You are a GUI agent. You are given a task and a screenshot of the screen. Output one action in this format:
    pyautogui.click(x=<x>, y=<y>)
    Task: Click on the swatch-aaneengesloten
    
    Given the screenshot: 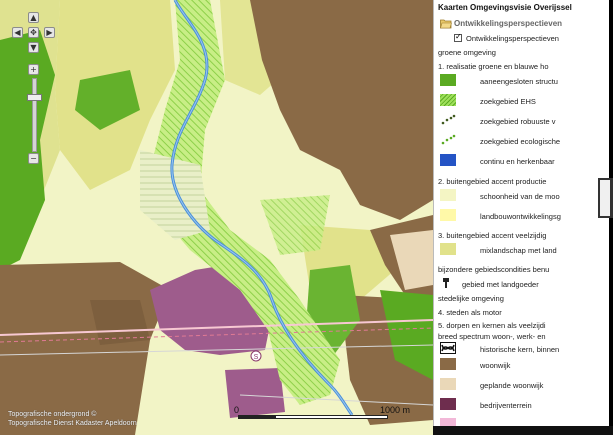 What is the action you would take?
    pyautogui.click(x=448, y=80)
    